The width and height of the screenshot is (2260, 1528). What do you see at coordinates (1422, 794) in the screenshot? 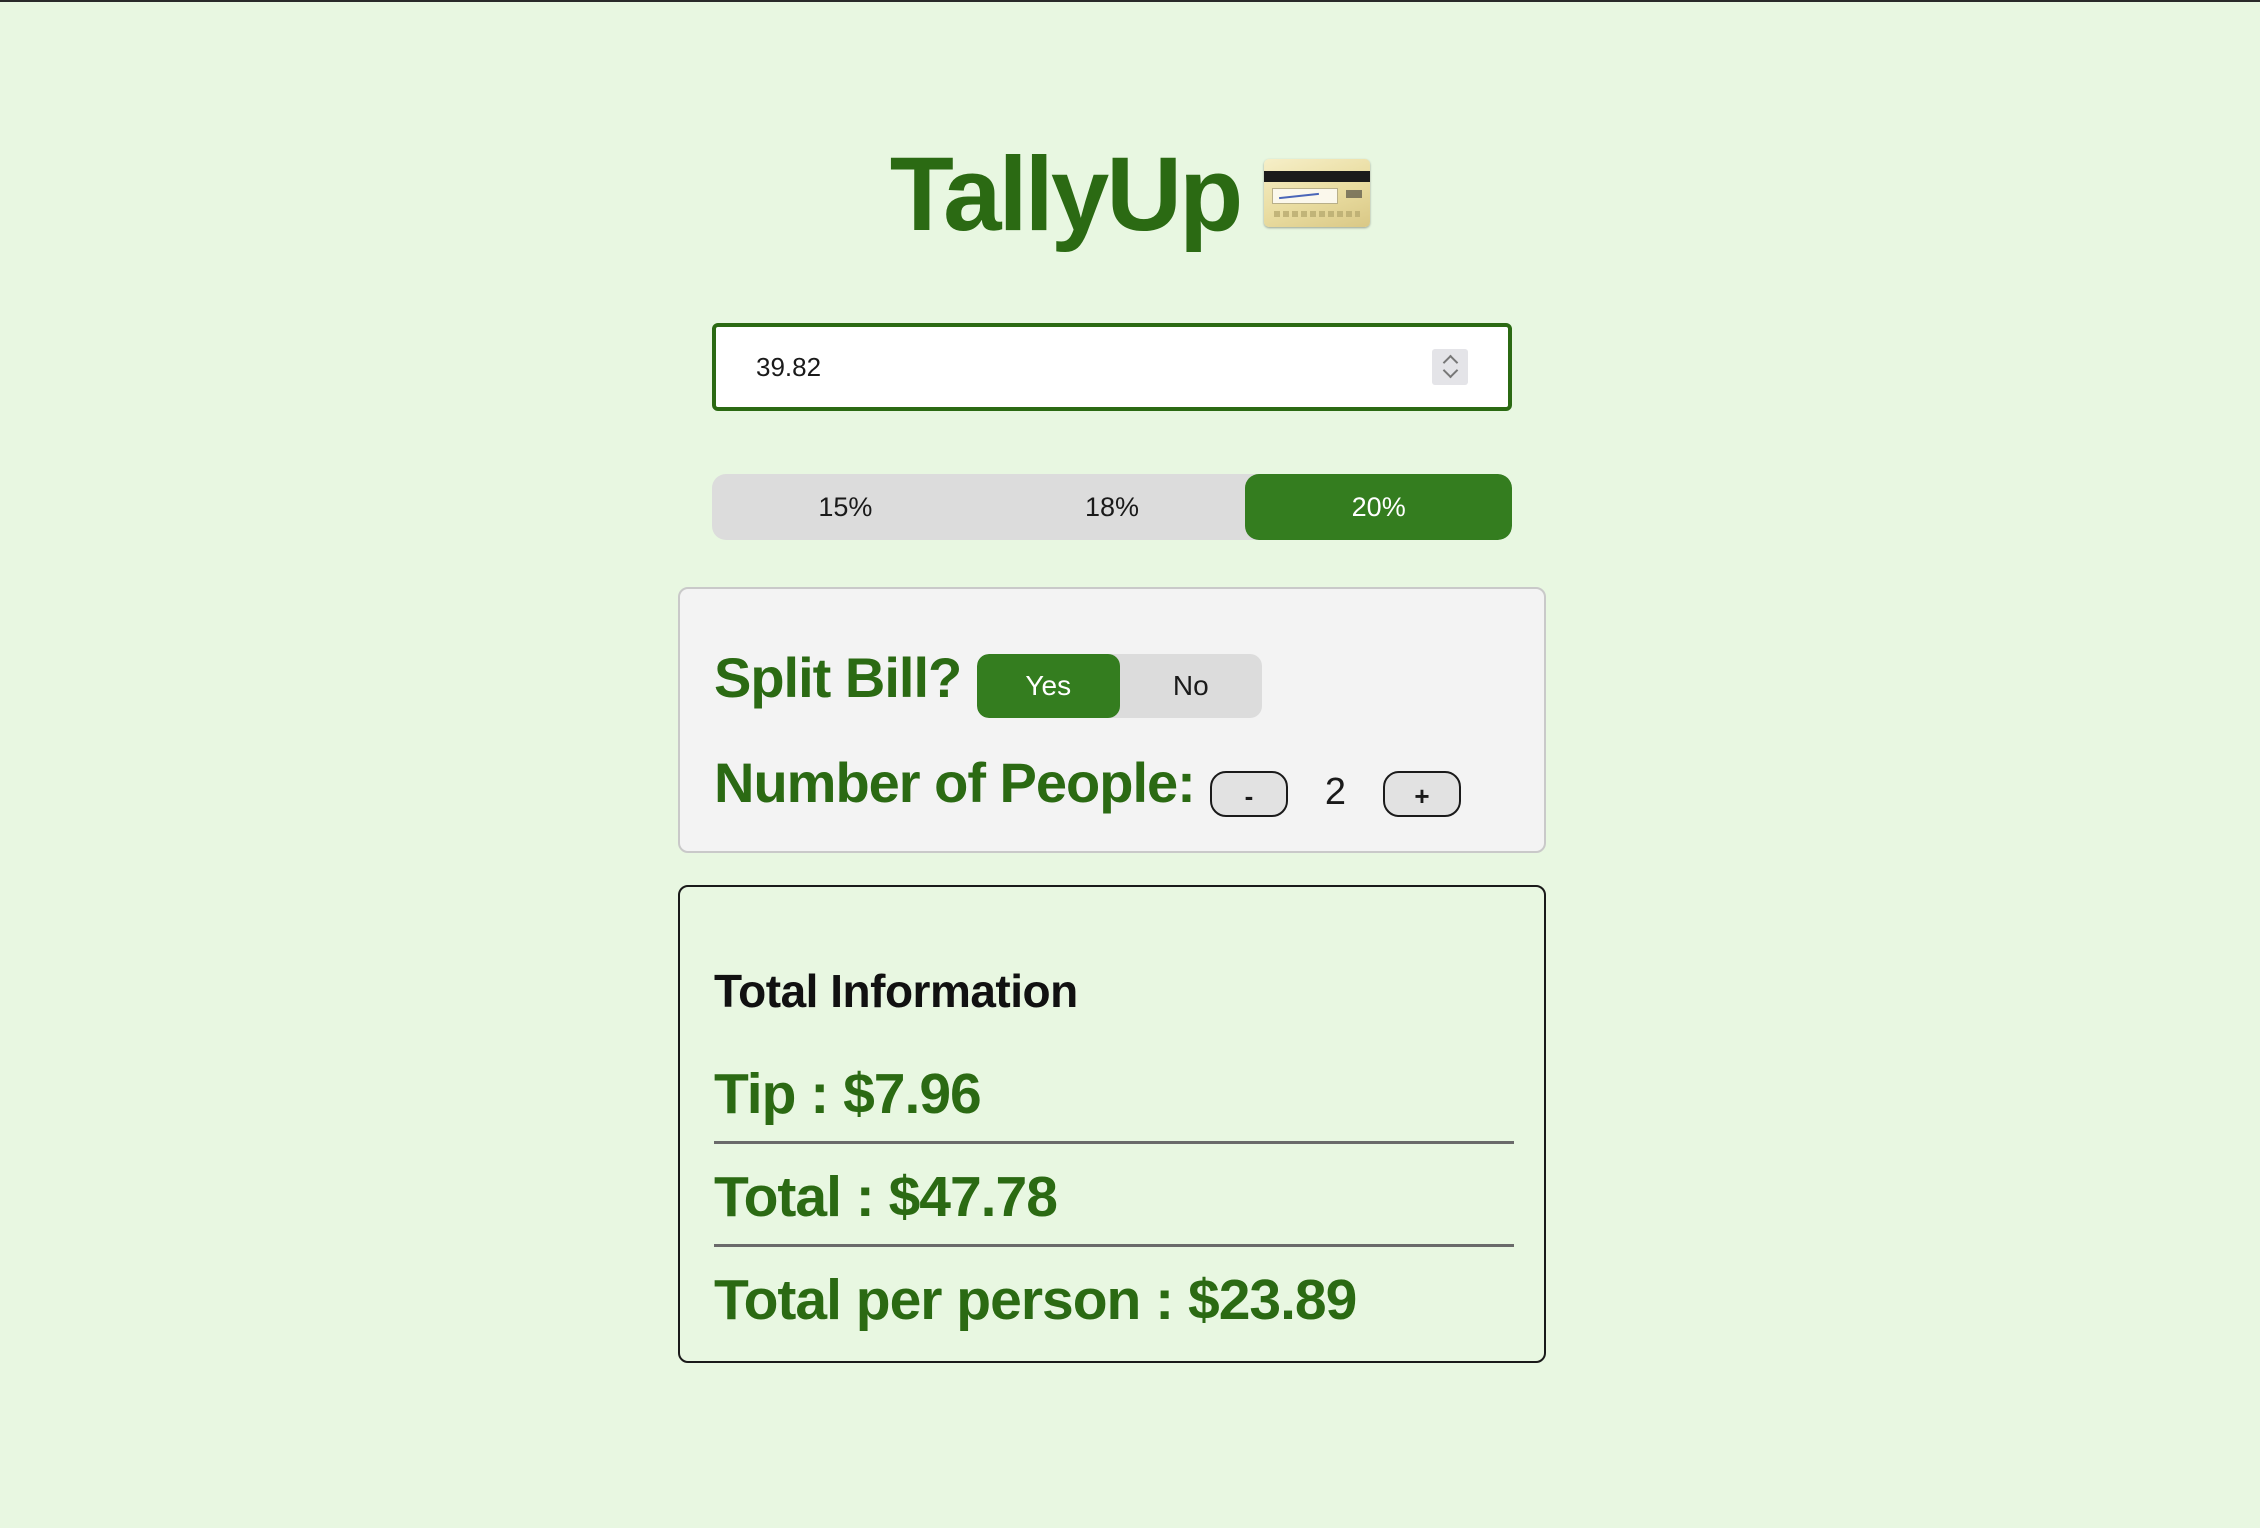
I see `increase-people-button: +` at bounding box center [1422, 794].